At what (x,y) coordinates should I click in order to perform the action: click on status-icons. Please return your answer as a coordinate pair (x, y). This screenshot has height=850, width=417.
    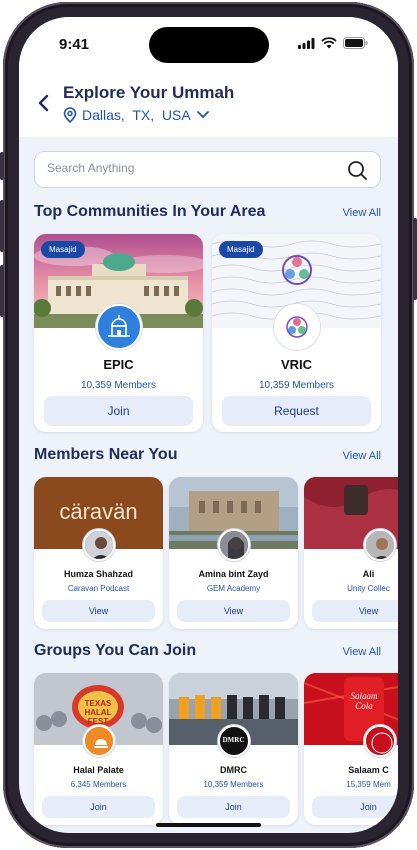
    Looking at the image, I should click on (333, 43).